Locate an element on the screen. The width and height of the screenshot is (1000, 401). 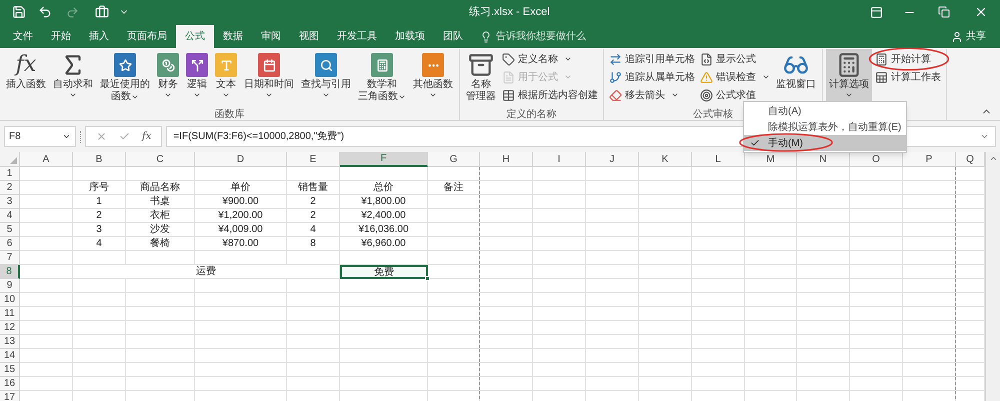
expand-icon is located at coordinates (984, 136).